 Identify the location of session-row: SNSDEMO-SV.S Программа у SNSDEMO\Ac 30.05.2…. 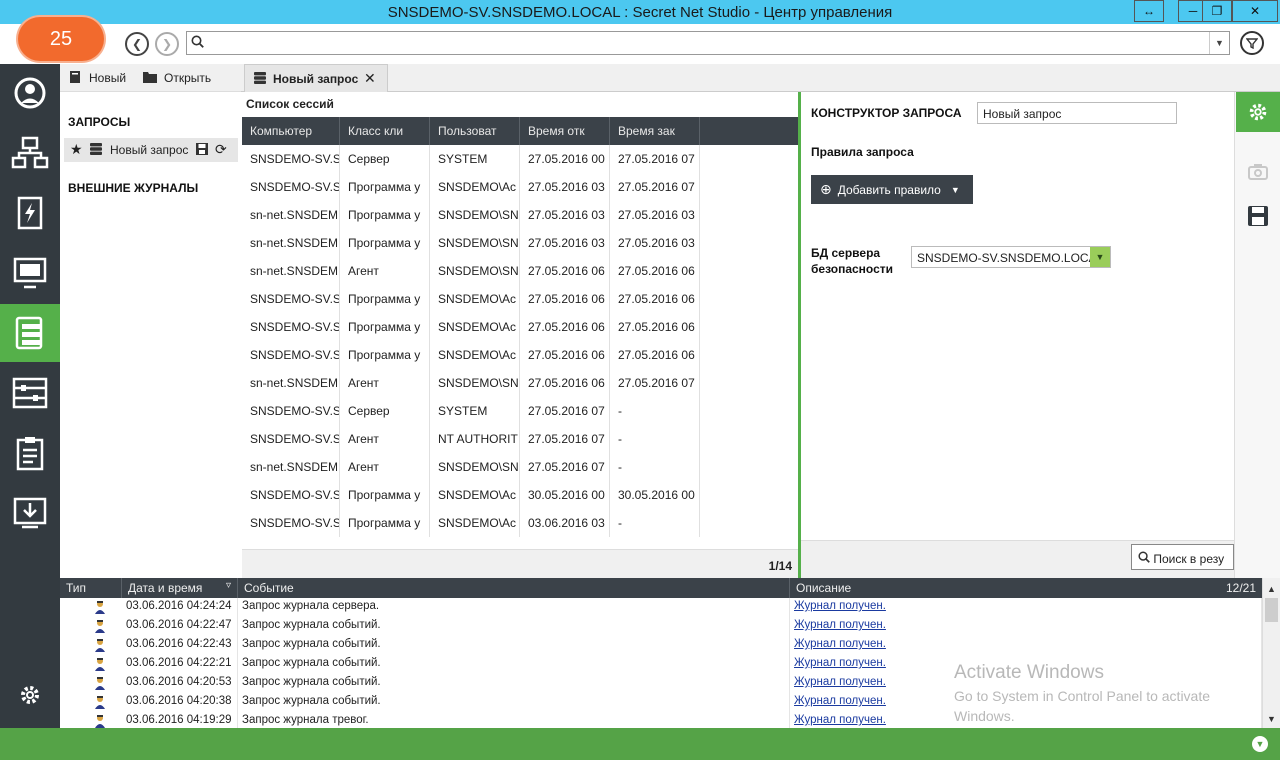
(520, 495).